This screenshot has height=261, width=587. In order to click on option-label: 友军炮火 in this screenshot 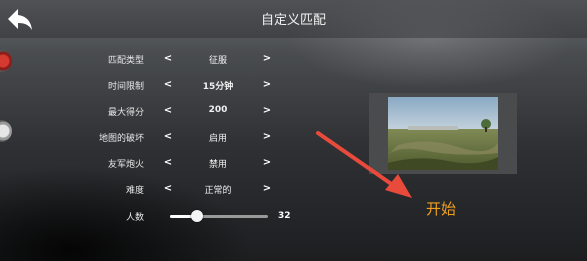, I will do `click(125, 165)`.